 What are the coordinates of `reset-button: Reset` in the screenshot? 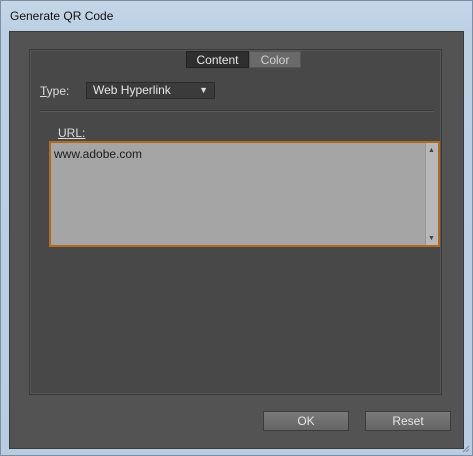 It's located at (408, 421).